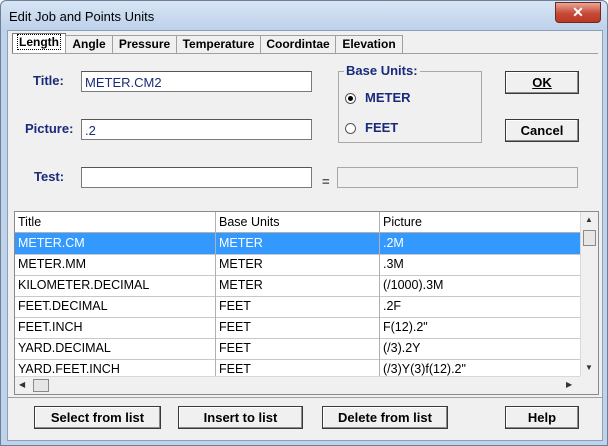 The height and width of the screenshot is (446, 608). Describe the element at coordinates (589, 238) in the screenshot. I see `vertical-scroll-thumb` at that location.